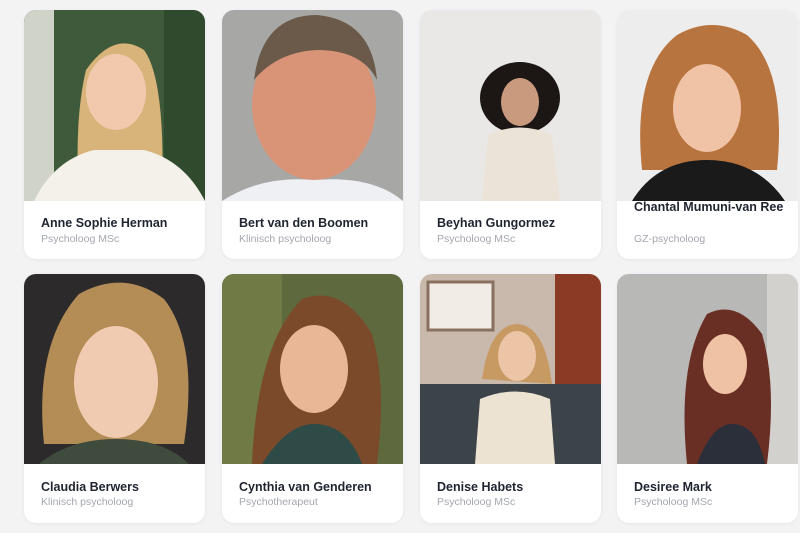  I want to click on member-name: Chantal Mumuni-van Ree, so click(709, 207).